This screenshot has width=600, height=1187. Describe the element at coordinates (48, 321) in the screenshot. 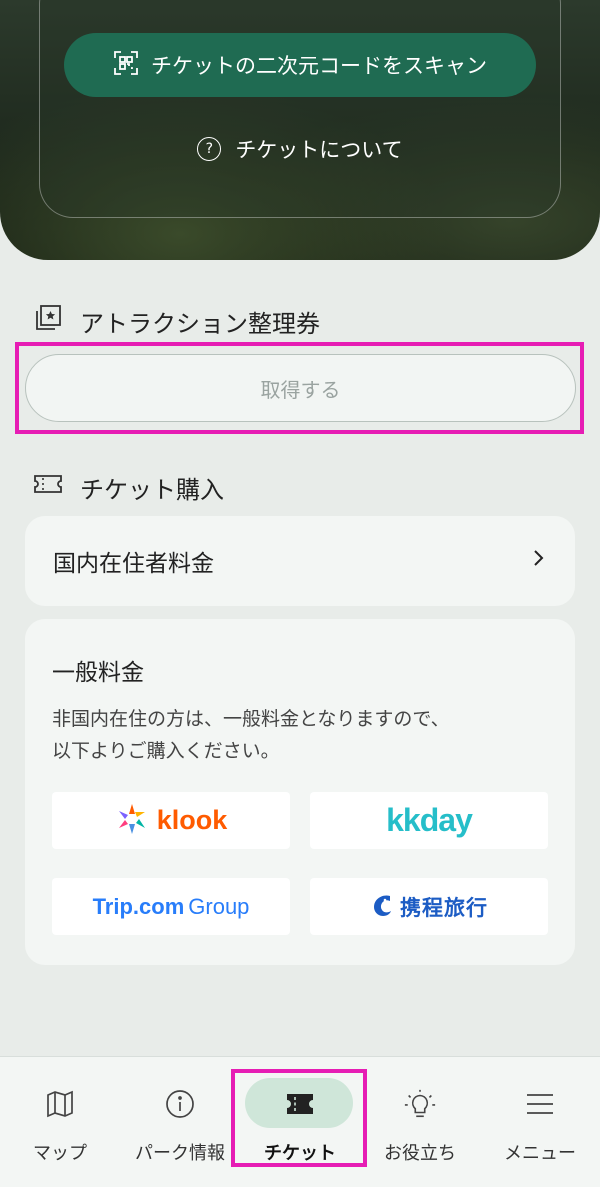

I see `star-photo-stack-icon` at that location.